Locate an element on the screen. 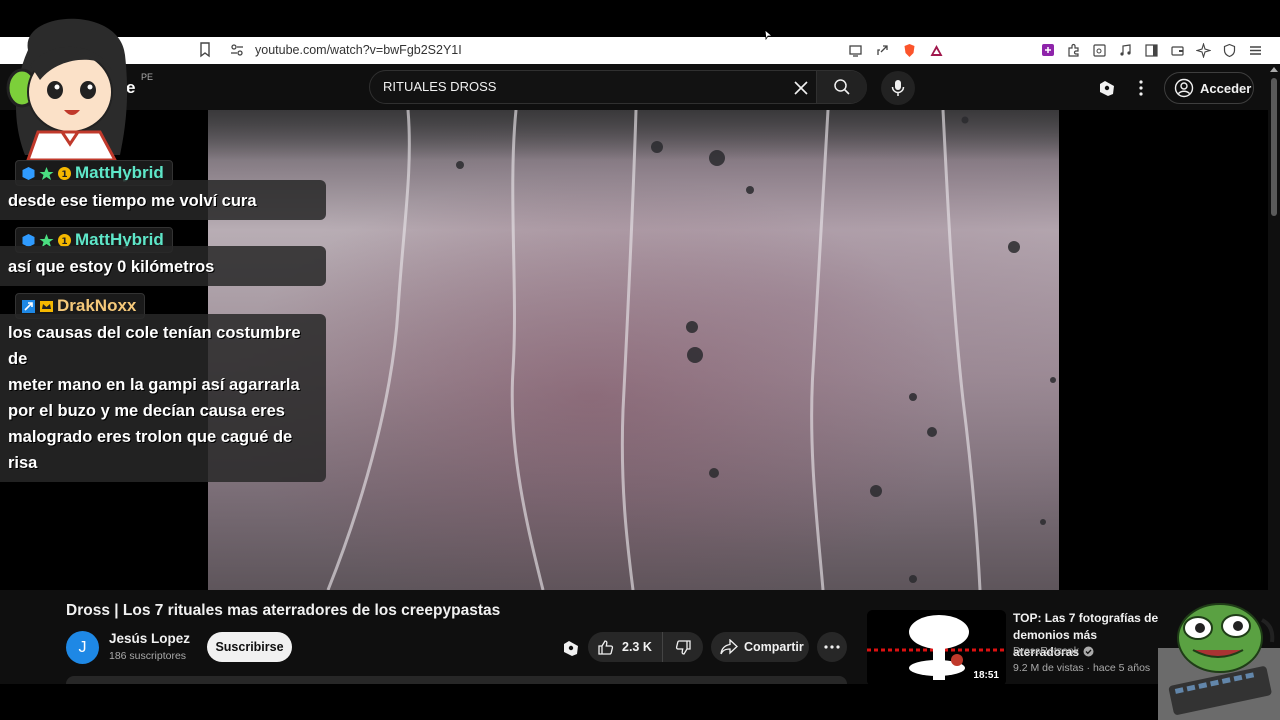  search-button is located at coordinates (841, 87).